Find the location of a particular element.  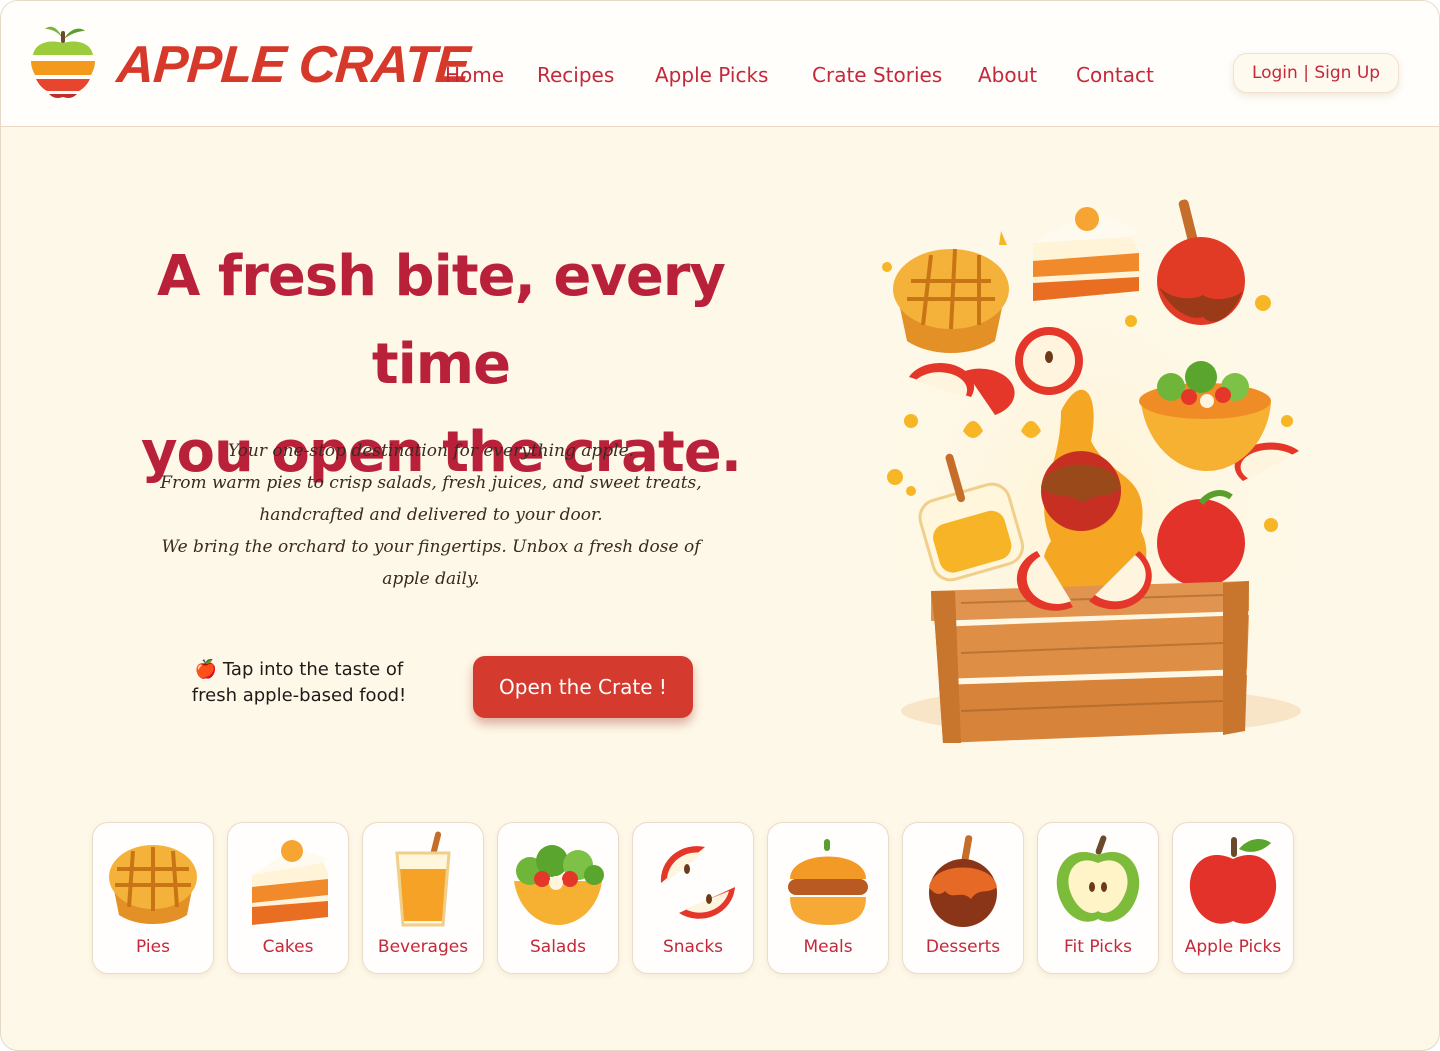

category-card-pies: Pies is located at coordinates (153, 898).